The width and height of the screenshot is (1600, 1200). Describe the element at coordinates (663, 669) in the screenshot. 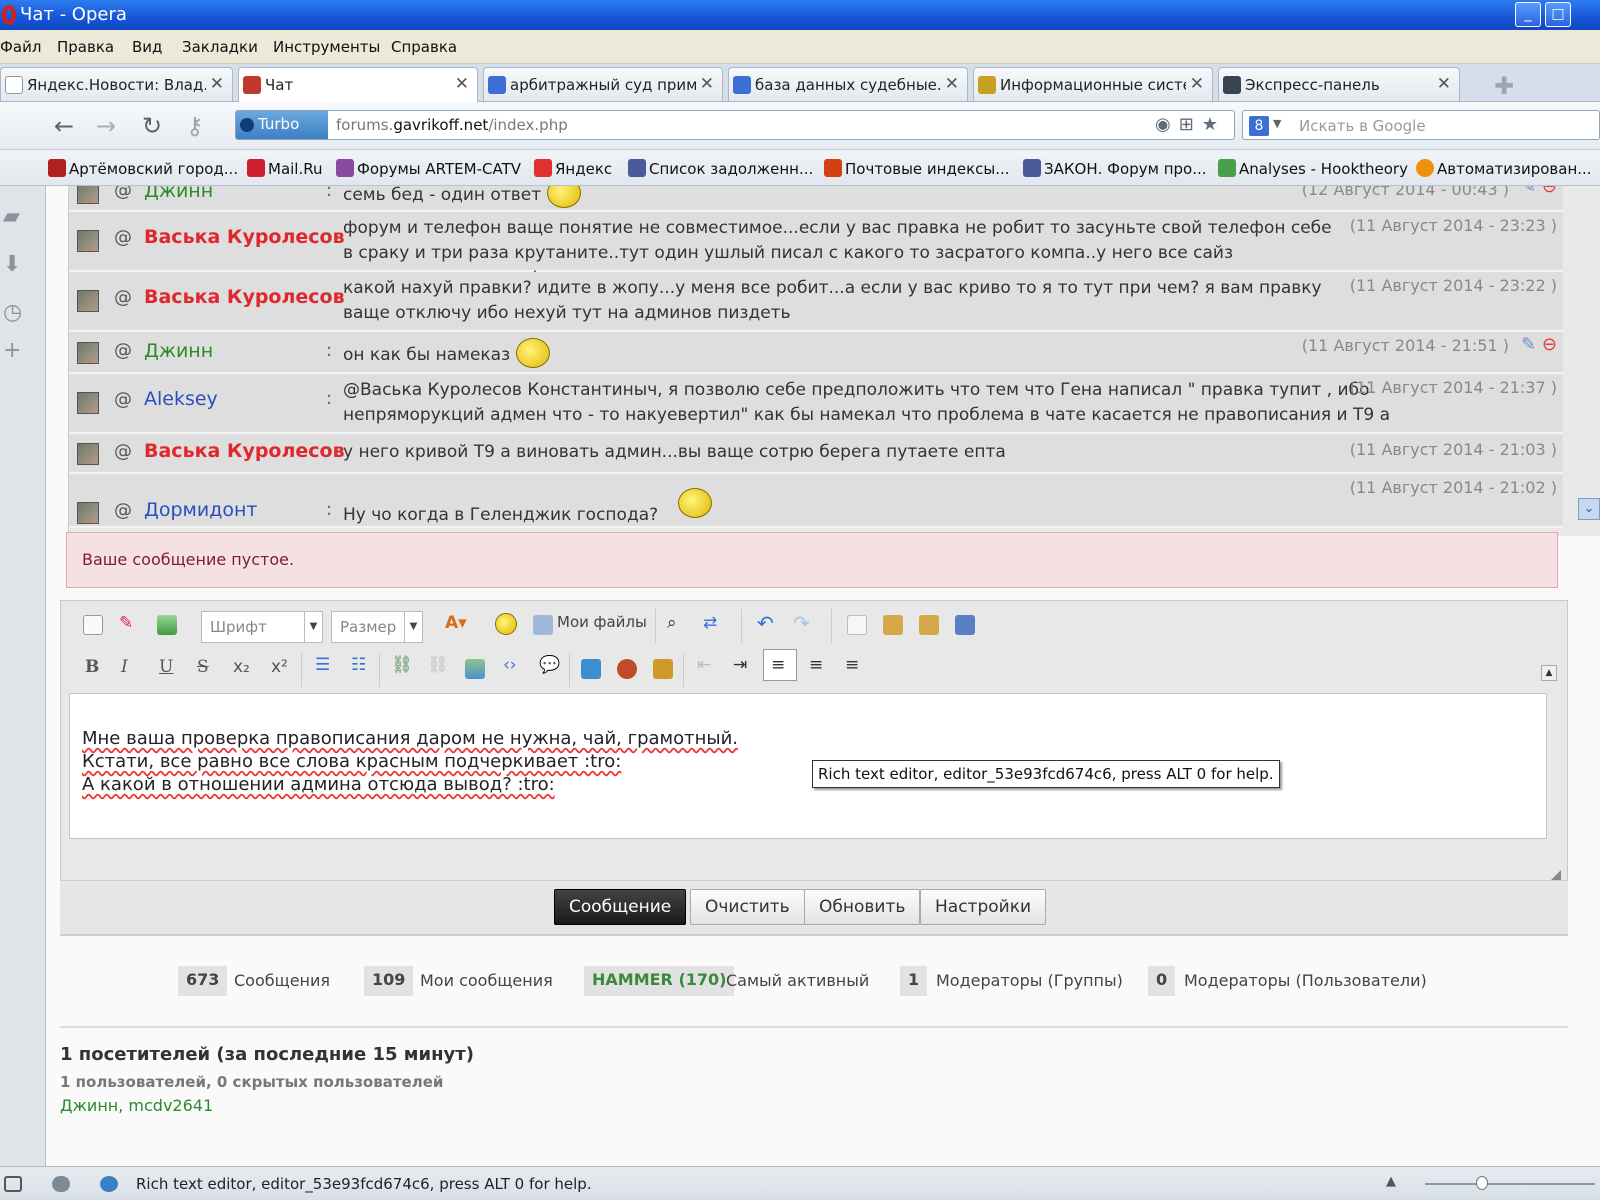

I see `spoiler-icon` at that location.